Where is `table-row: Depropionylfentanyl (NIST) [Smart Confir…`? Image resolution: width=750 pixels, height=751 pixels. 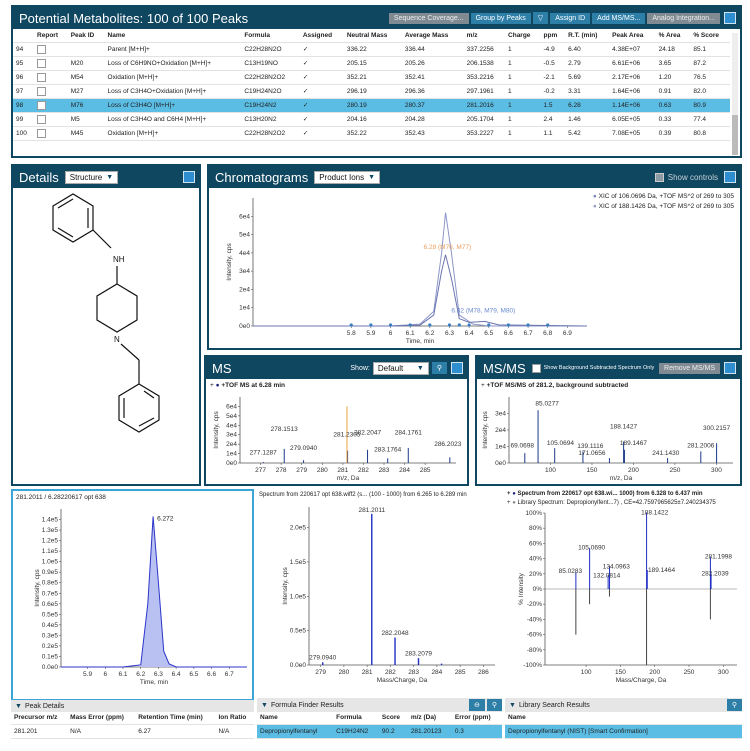
table-row: Depropionylfentanyl (NIST) [Smart Confir… is located at coordinates (623, 731).